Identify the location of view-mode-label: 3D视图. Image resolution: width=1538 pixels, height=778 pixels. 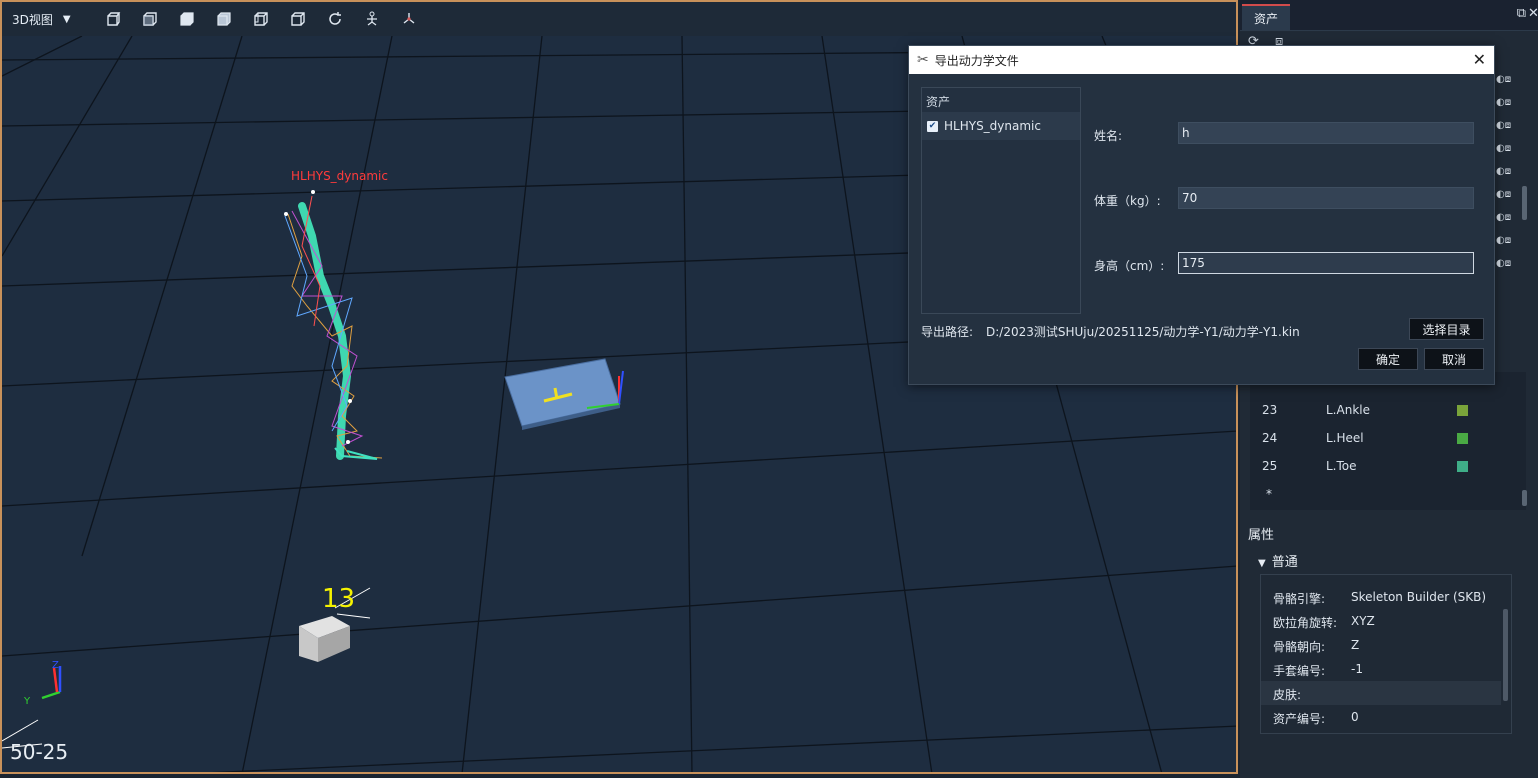
(32, 19).